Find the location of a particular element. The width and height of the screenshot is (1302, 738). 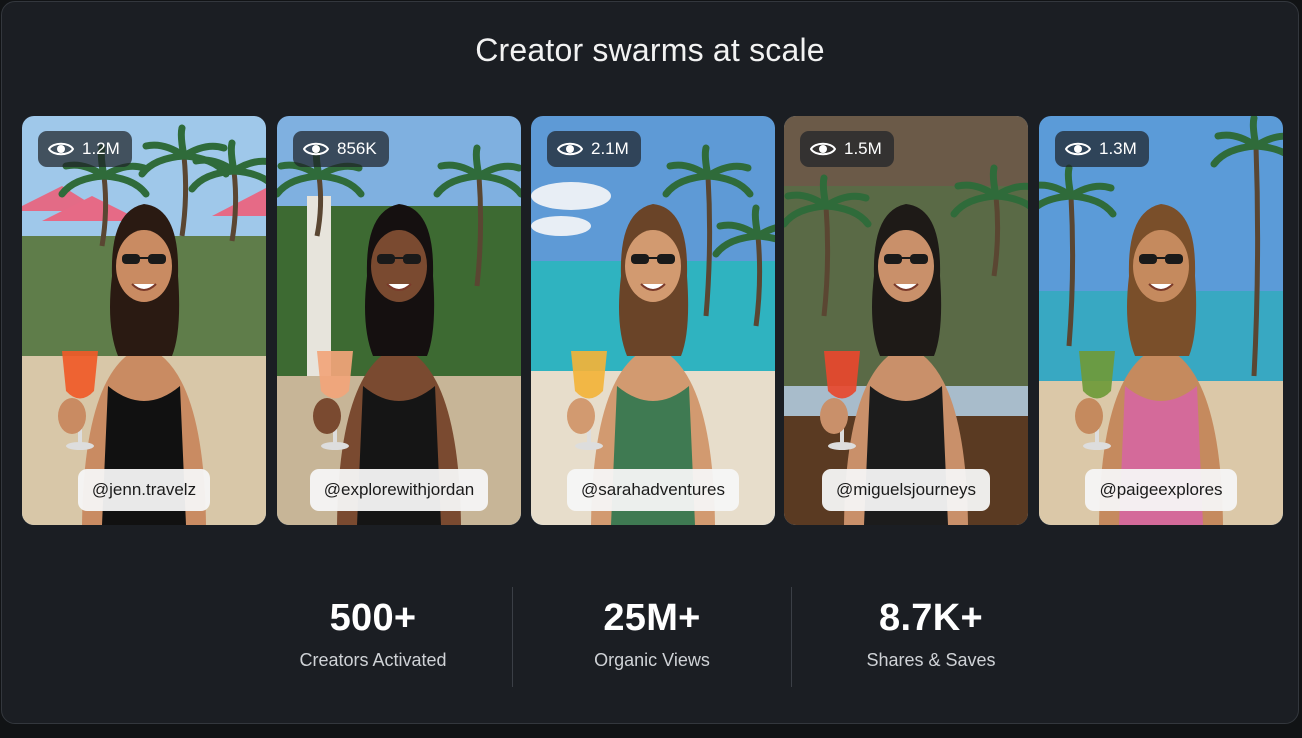

views-badge: 1.3M is located at coordinates (1102, 149).